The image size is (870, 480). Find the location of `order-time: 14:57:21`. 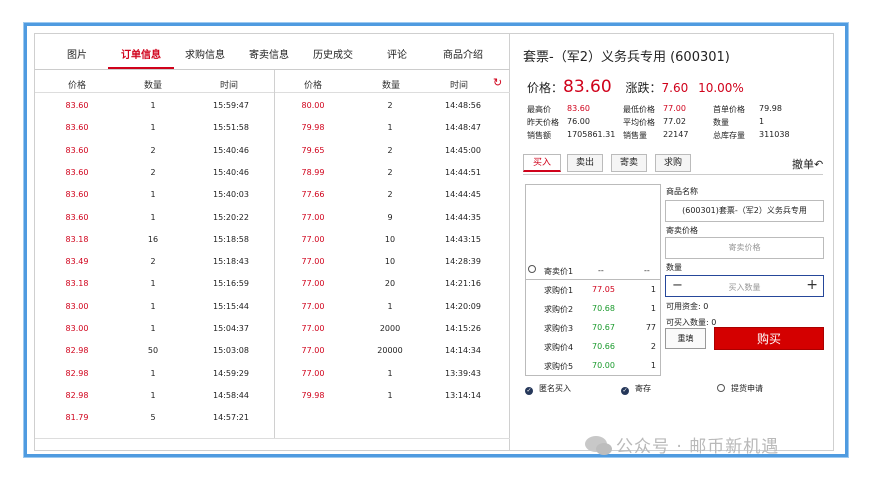

order-time: 14:57:21 is located at coordinates (231, 418).